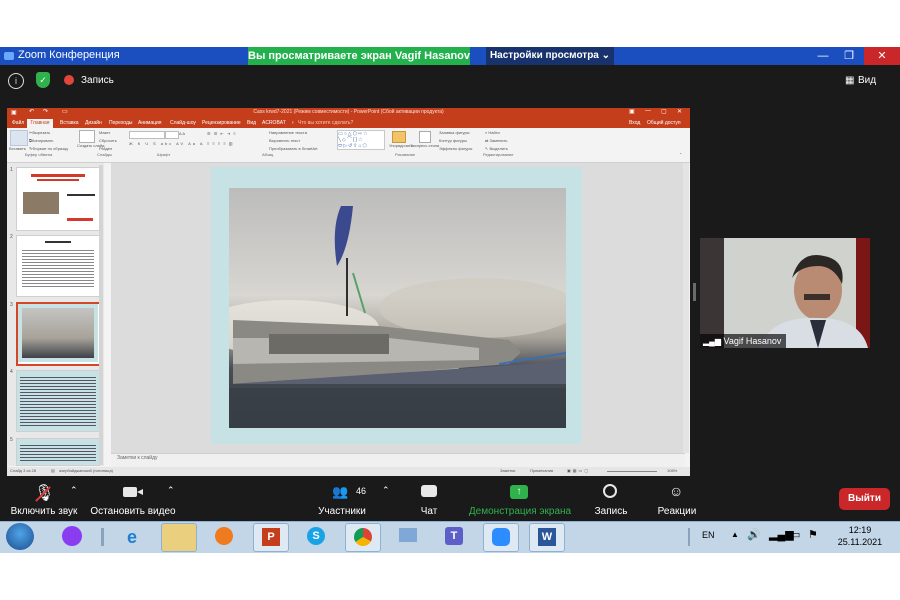 The width and height of the screenshot is (900, 600). I want to click on shape-effects-button: Эффекты фигуры, so click(455, 148).